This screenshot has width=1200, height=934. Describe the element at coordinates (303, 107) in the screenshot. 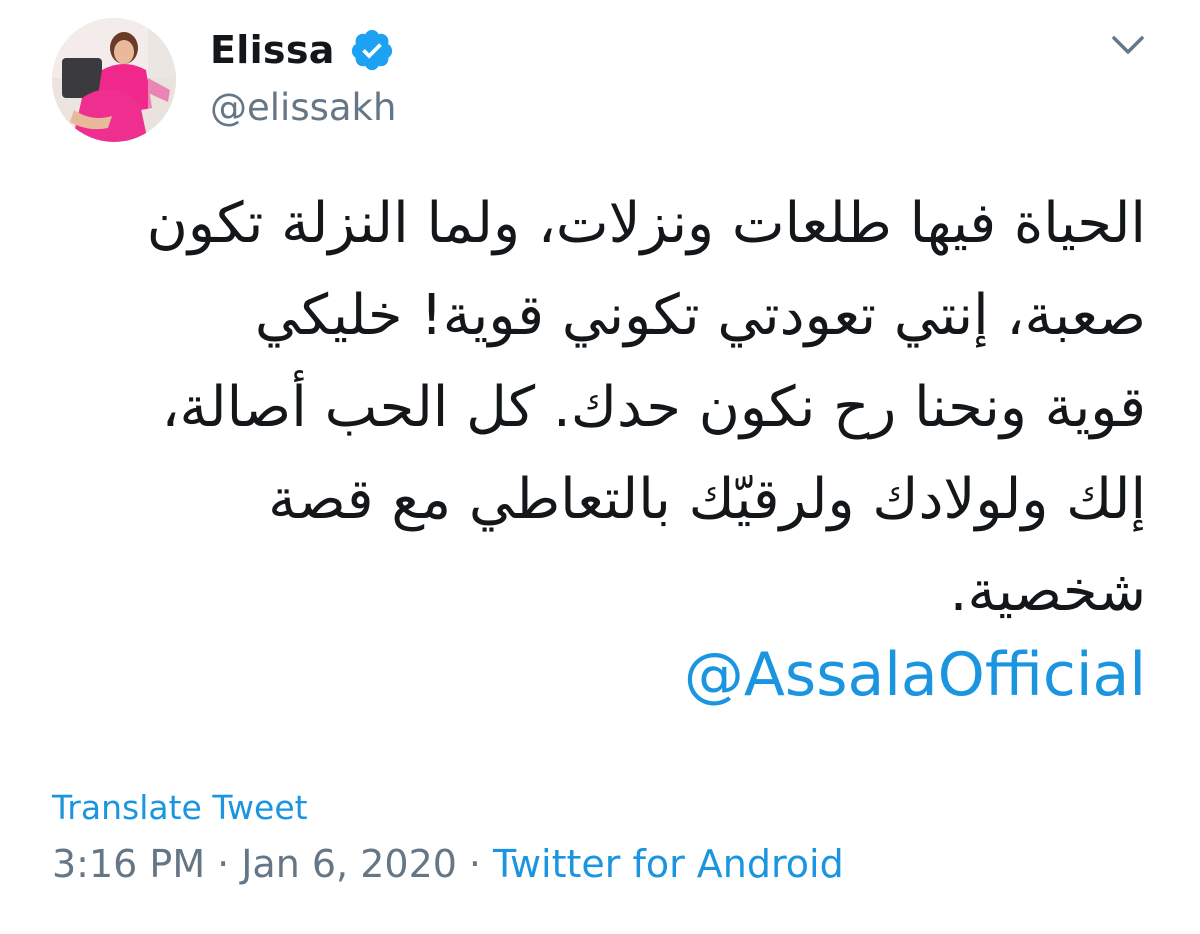

I see `author-handle: @elissakh` at that location.